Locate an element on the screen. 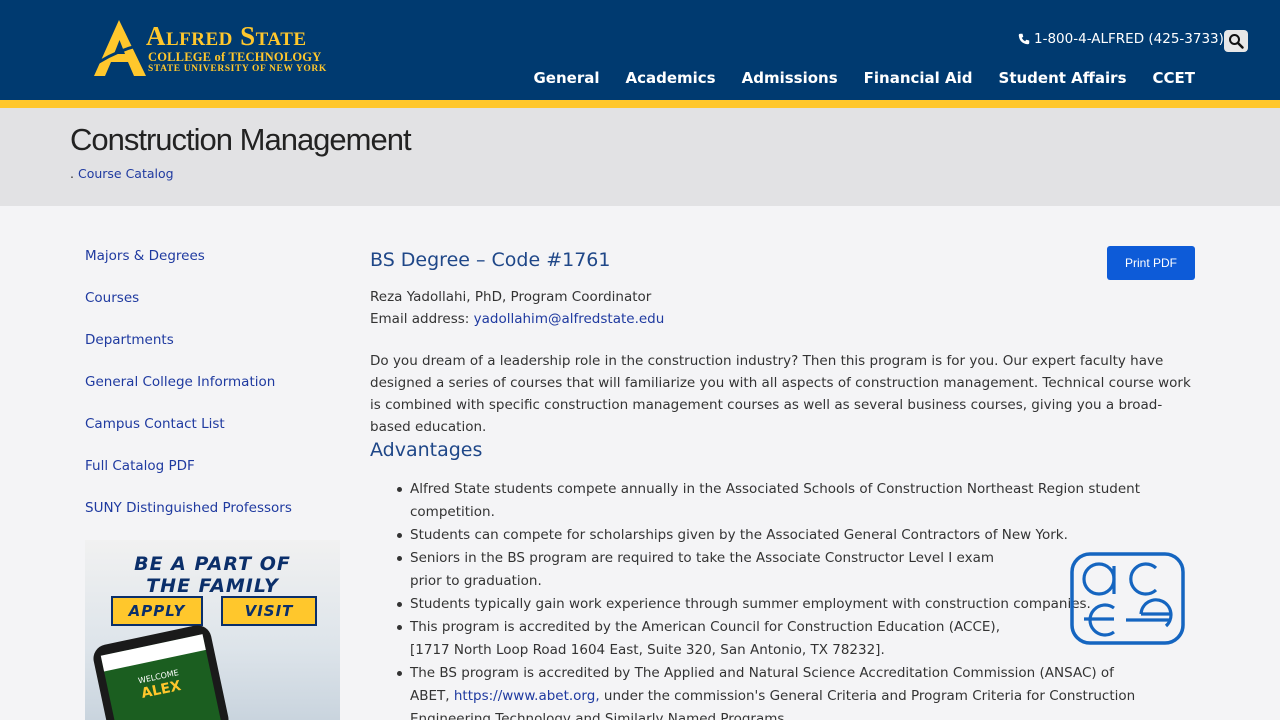  breadcrumb-course-catalog: Course Catalog is located at coordinates (126, 173).